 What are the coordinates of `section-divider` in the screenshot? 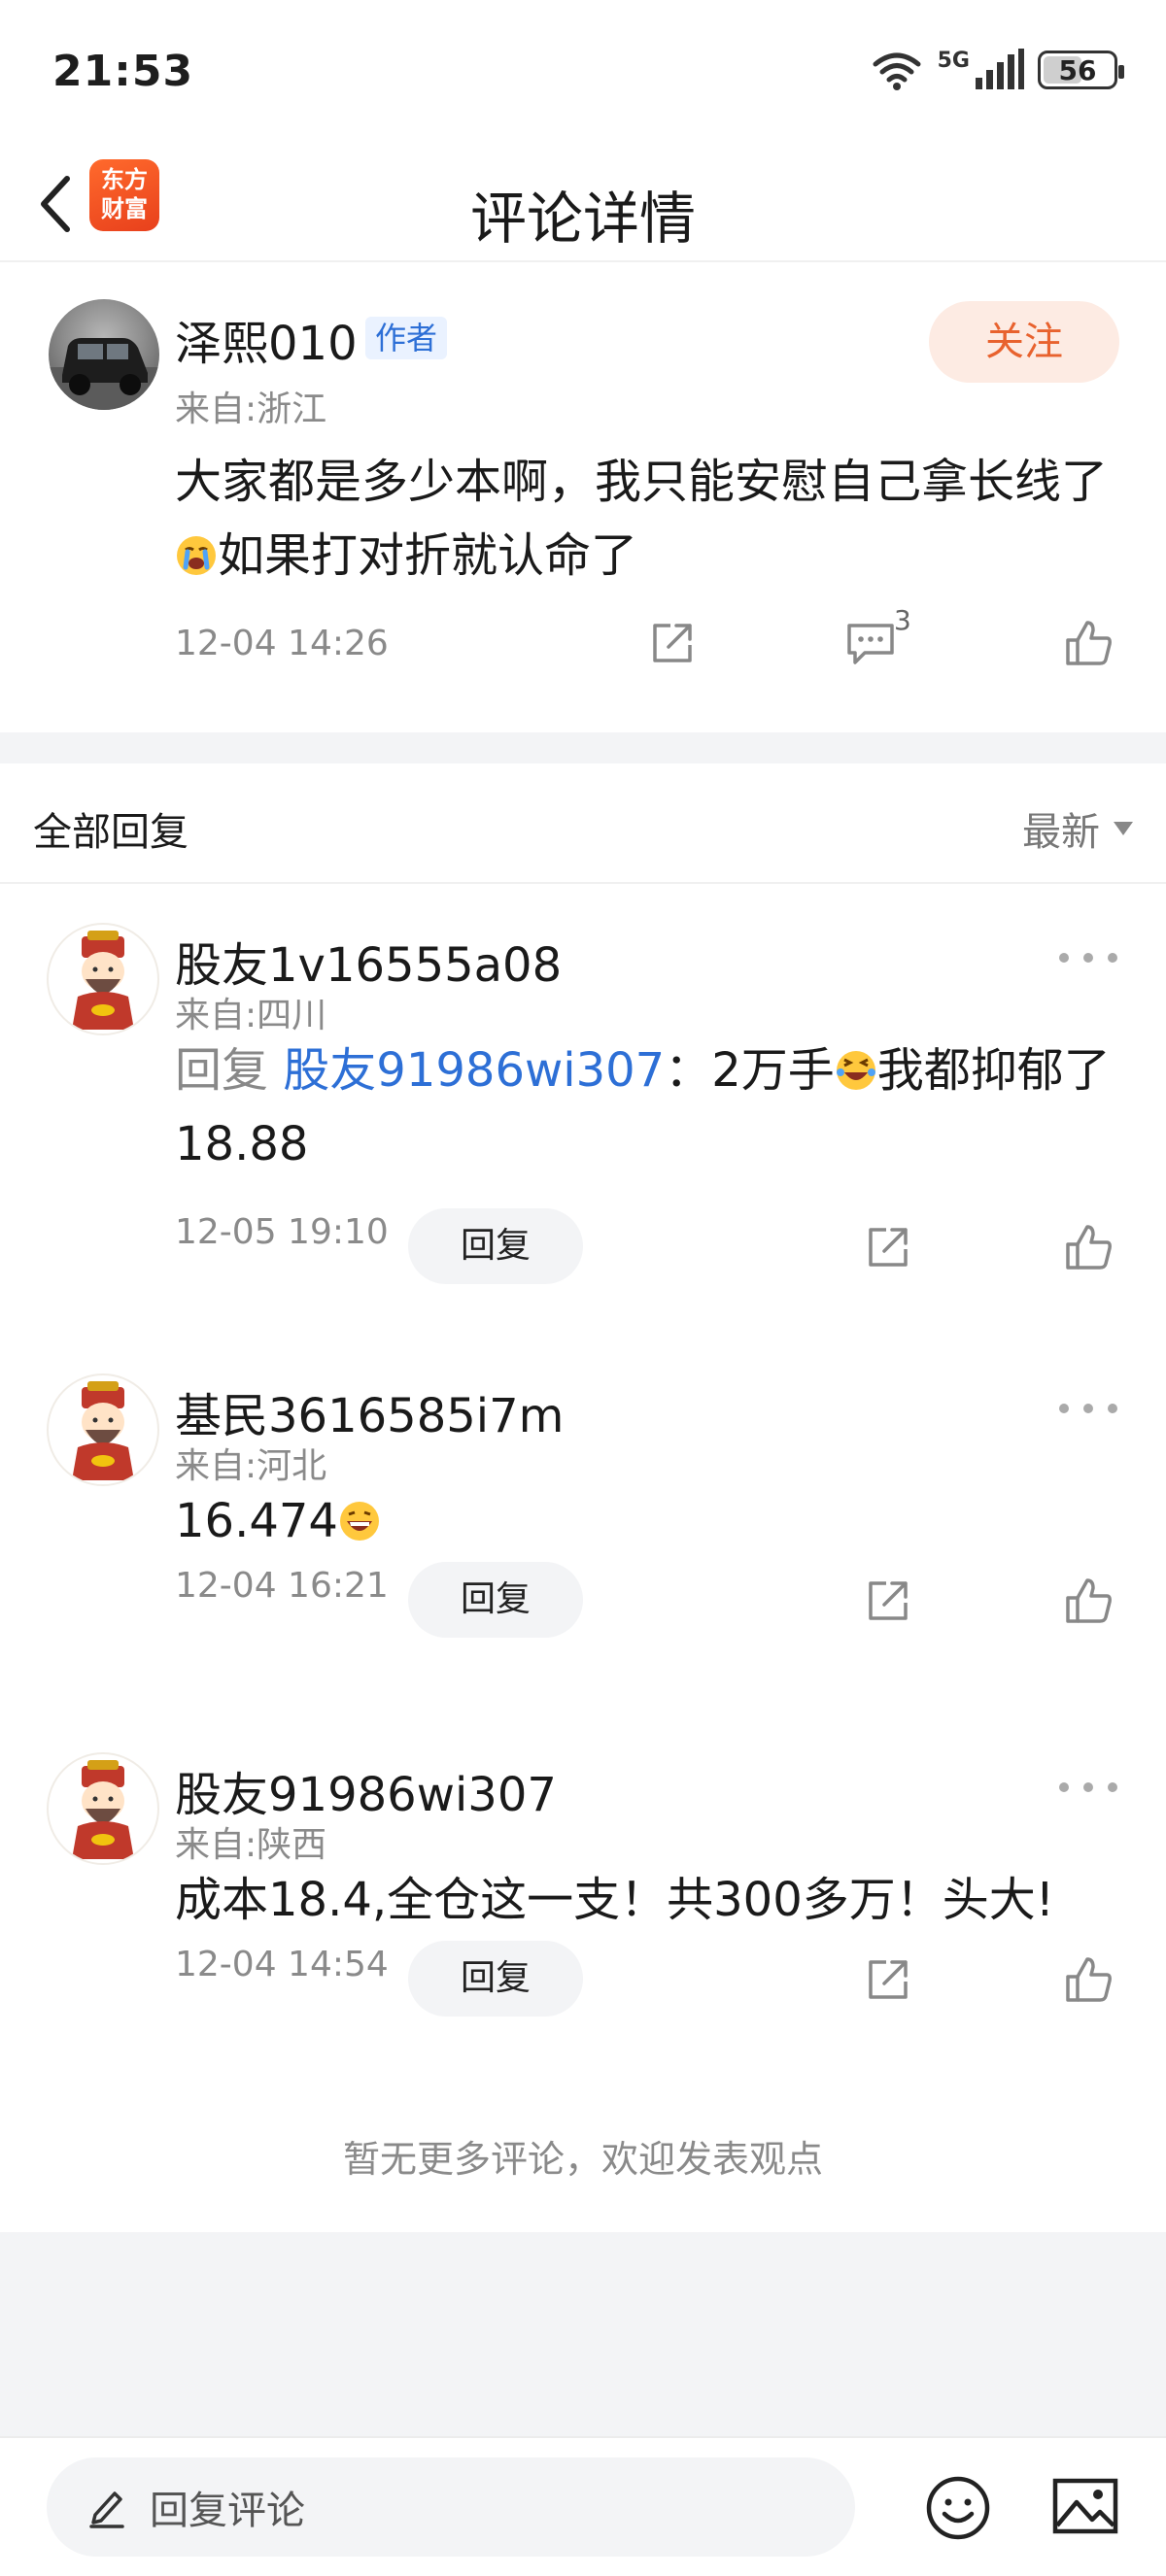 It's located at (583, 747).